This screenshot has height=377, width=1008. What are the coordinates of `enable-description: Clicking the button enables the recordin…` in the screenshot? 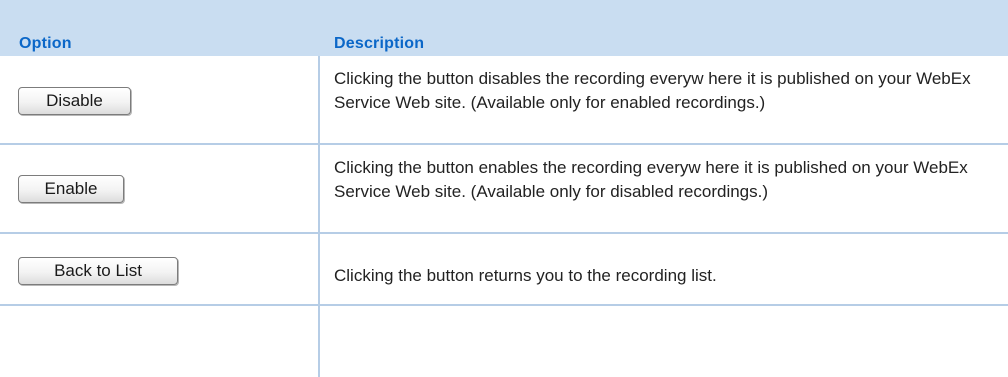 It's located at (651, 179).